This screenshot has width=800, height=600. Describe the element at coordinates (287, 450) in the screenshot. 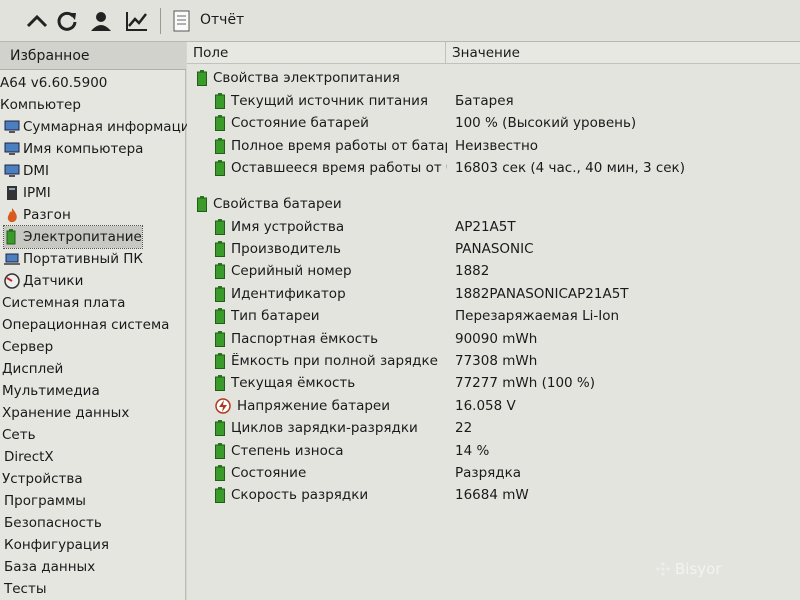

I see `row-field-label: Степень износа` at that location.